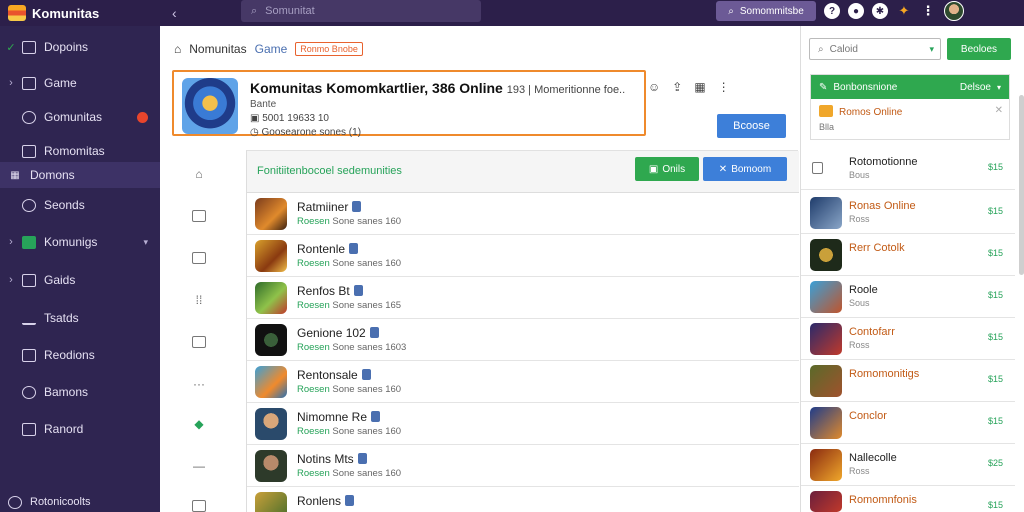 The height and width of the screenshot is (512, 1024). What do you see at coordinates (199, 258) in the screenshot?
I see `square-icon` at bounding box center [199, 258].